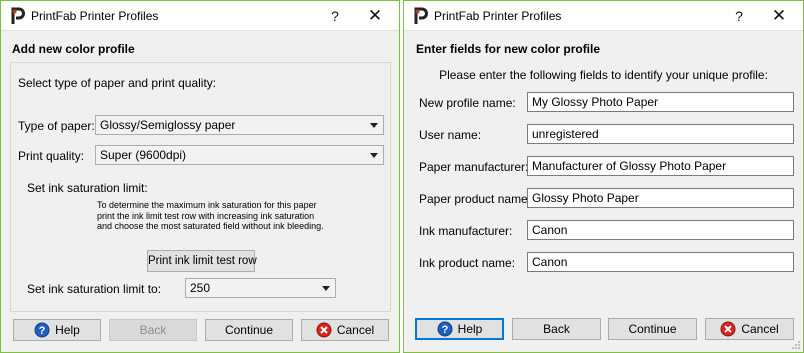 The height and width of the screenshot is (353, 804). I want to click on print-quality-value: Super (9600dpi), so click(143, 155).